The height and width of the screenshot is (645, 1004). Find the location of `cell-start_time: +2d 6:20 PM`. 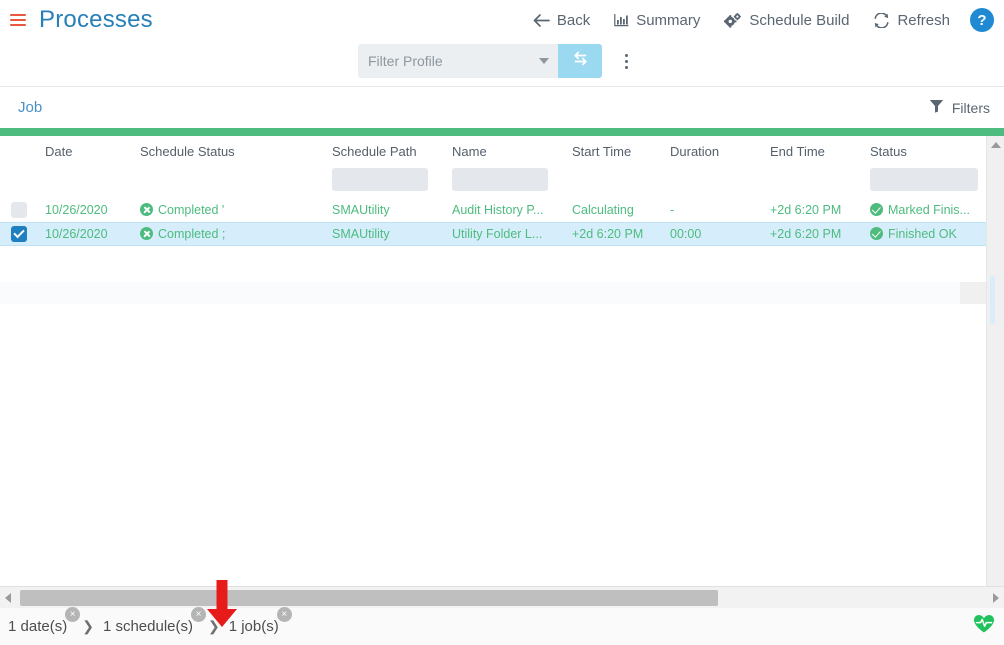

cell-start_time: +2d 6:20 PM is located at coordinates (608, 234).